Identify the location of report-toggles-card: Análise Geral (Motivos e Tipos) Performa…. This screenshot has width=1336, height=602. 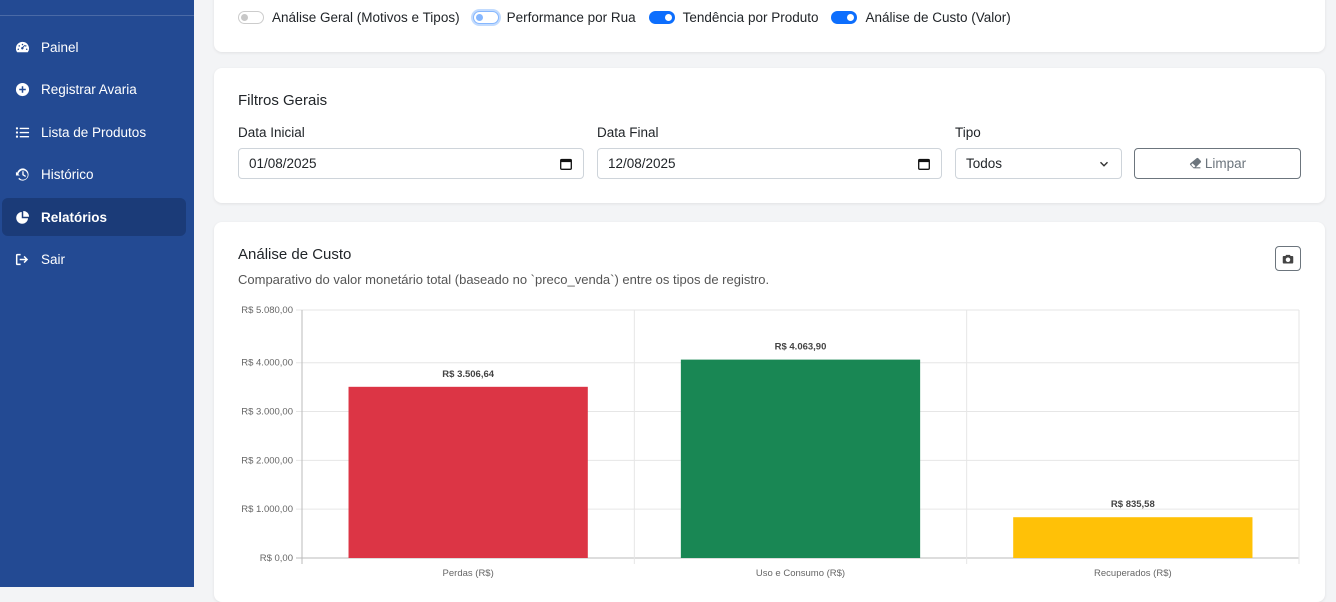
(769, 26).